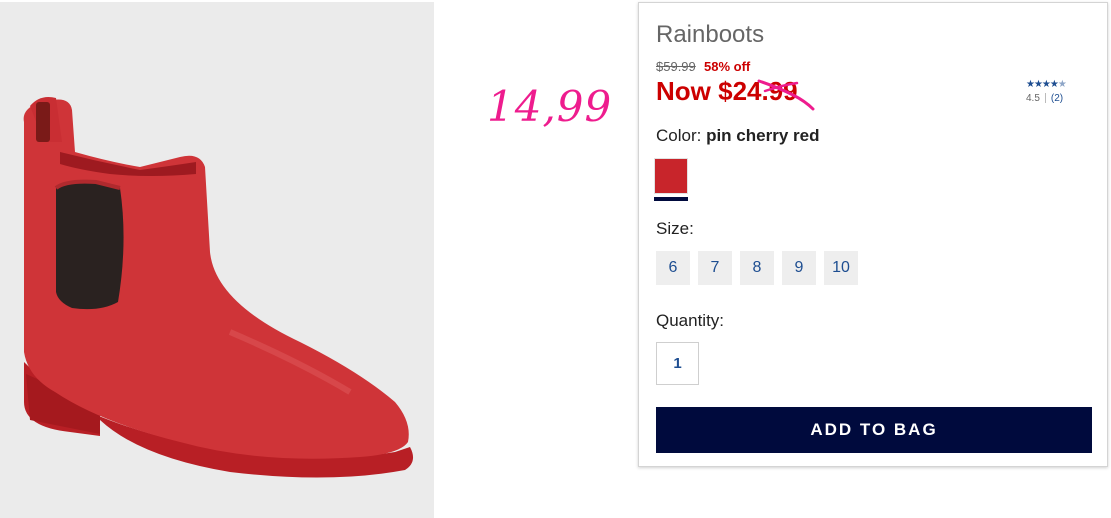  What do you see at coordinates (710, 34) in the screenshot?
I see `product-title: Rainboots` at bounding box center [710, 34].